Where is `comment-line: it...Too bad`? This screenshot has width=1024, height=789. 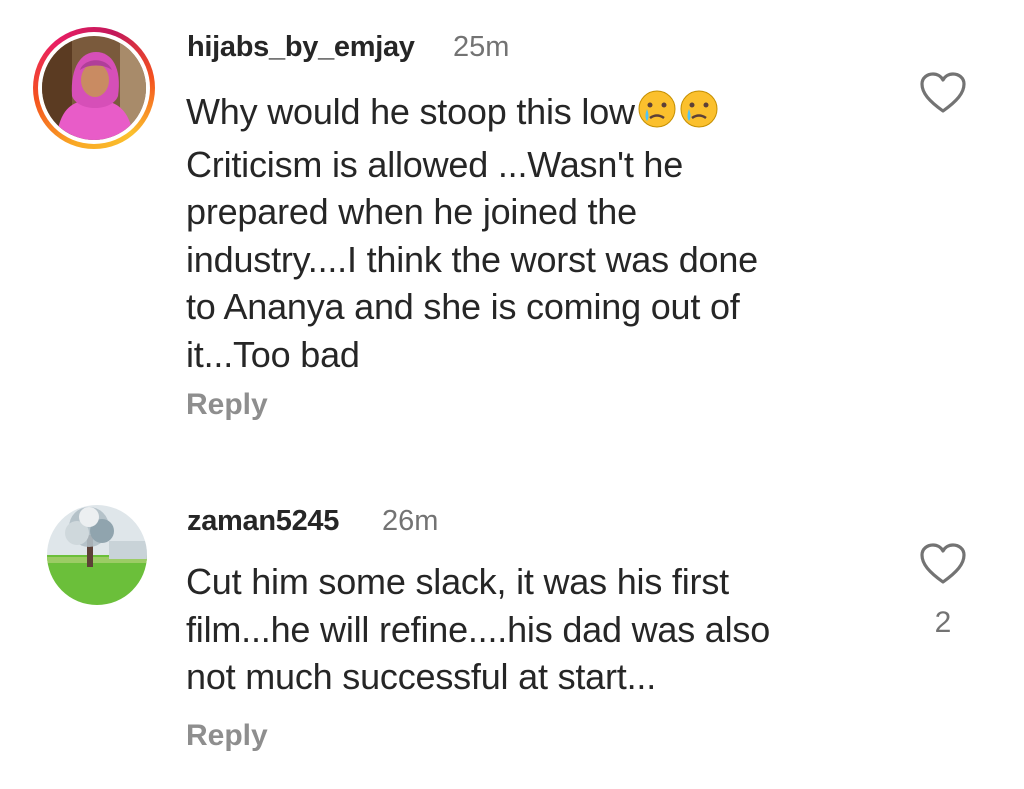
comment-line: it...Too bad is located at coordinates (273, 354).